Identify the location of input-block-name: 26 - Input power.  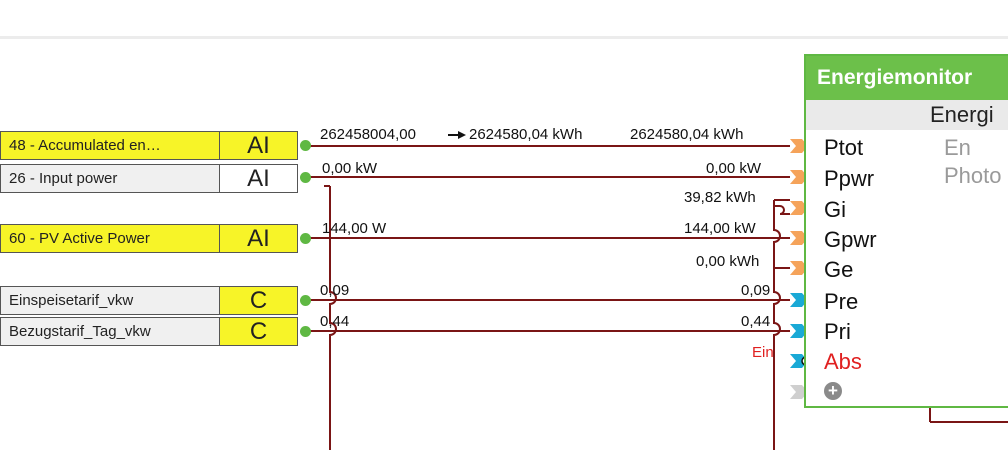
(110, 178).